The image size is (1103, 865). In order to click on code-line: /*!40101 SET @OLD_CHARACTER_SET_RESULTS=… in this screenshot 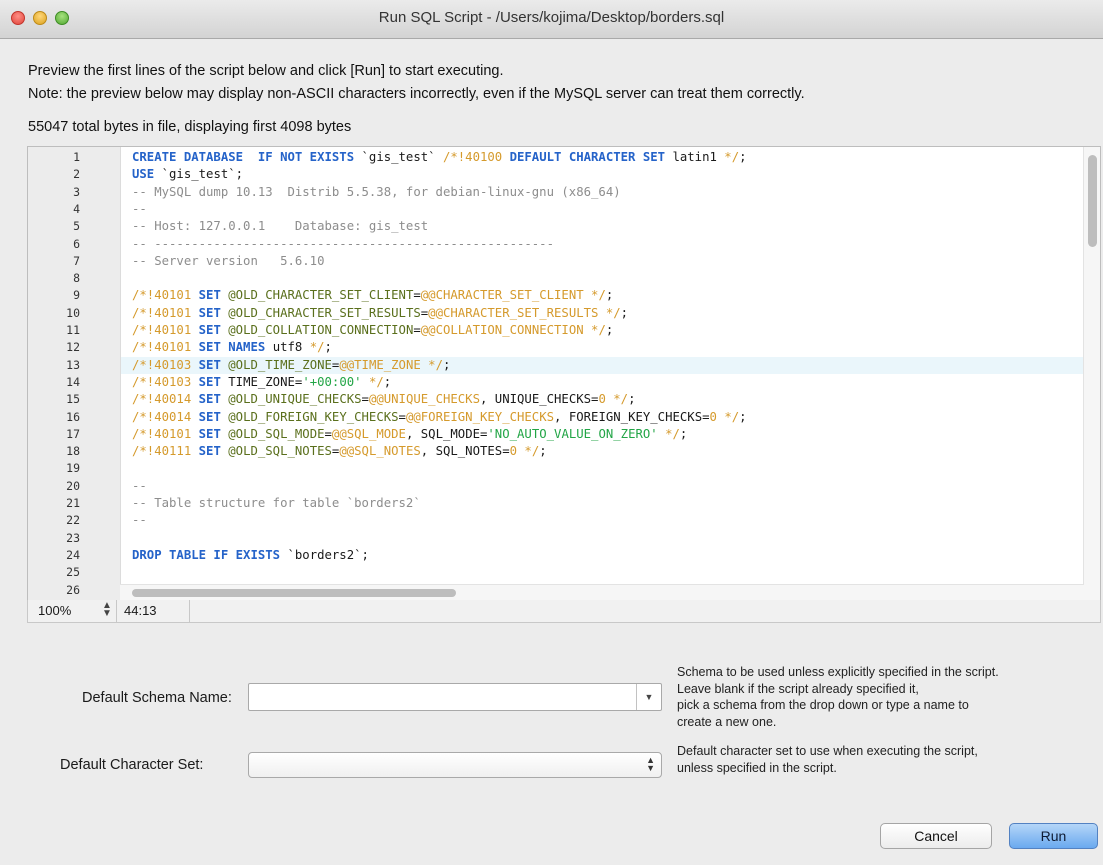, I will do `click(607, 313)`.